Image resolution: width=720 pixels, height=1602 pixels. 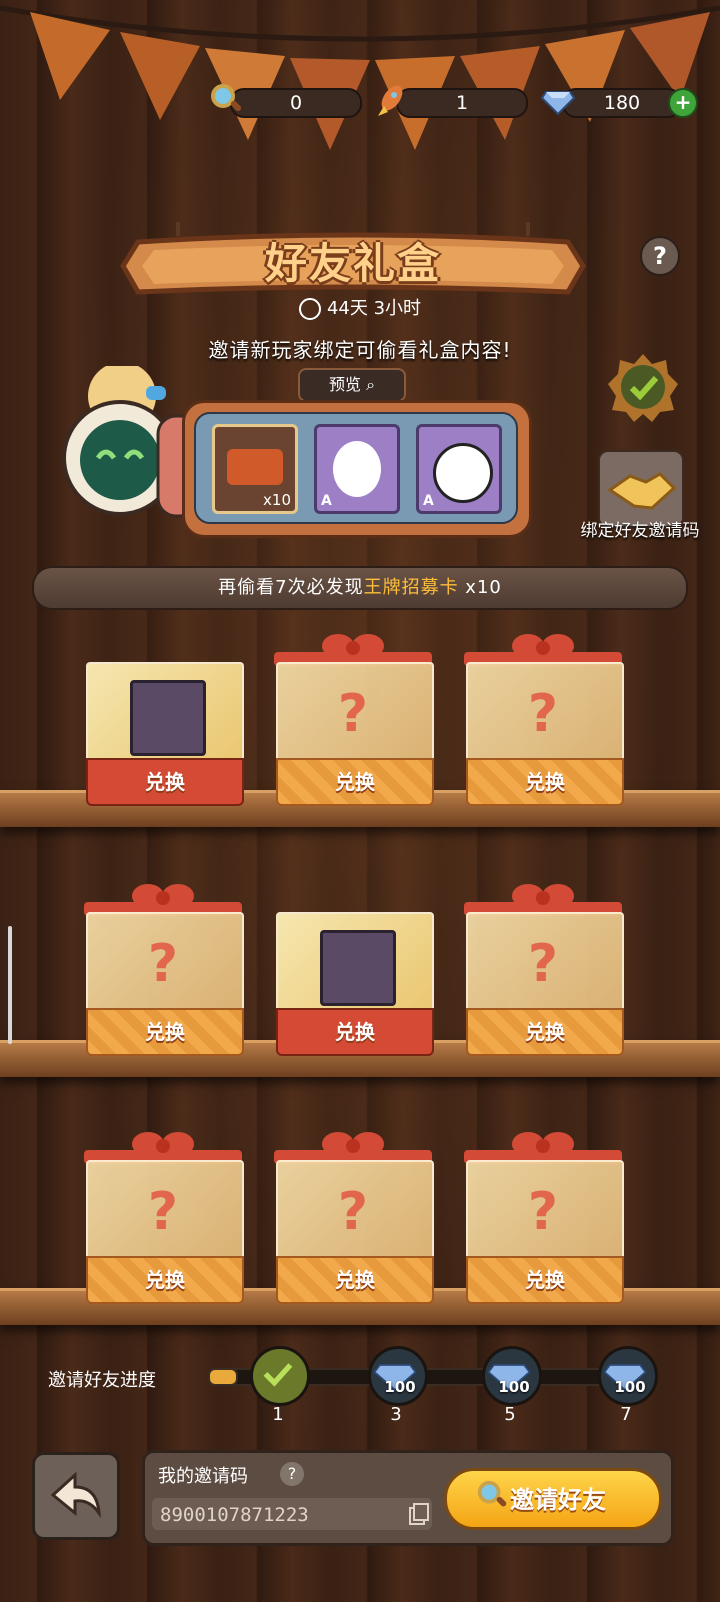 I want to click on milestone-step: 1, so click(x=278, y=1414).